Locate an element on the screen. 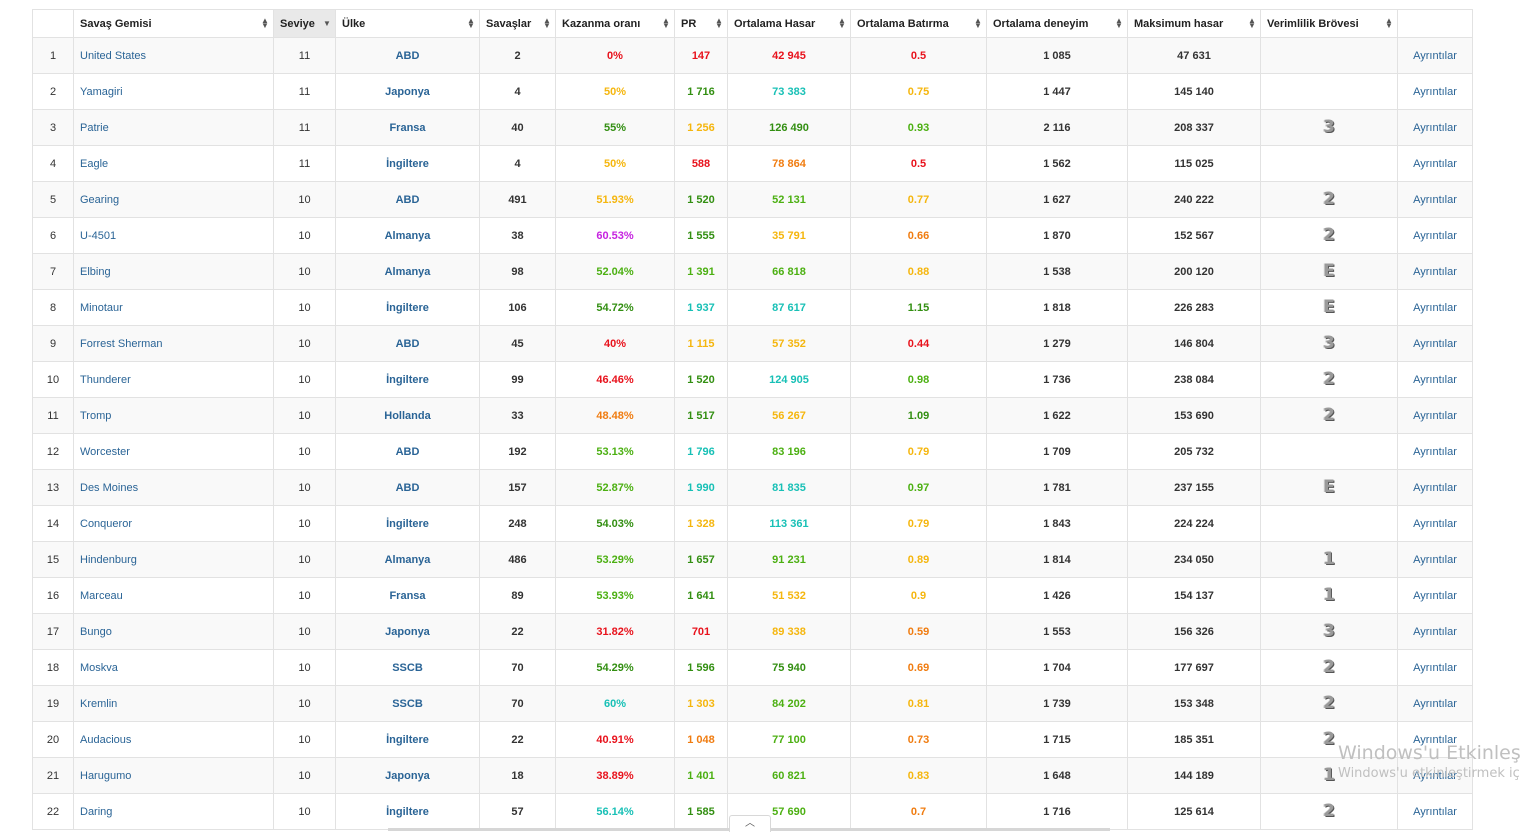  col-nation-header: Ülke ▲ ▼ is located at coordinates (407, 23).